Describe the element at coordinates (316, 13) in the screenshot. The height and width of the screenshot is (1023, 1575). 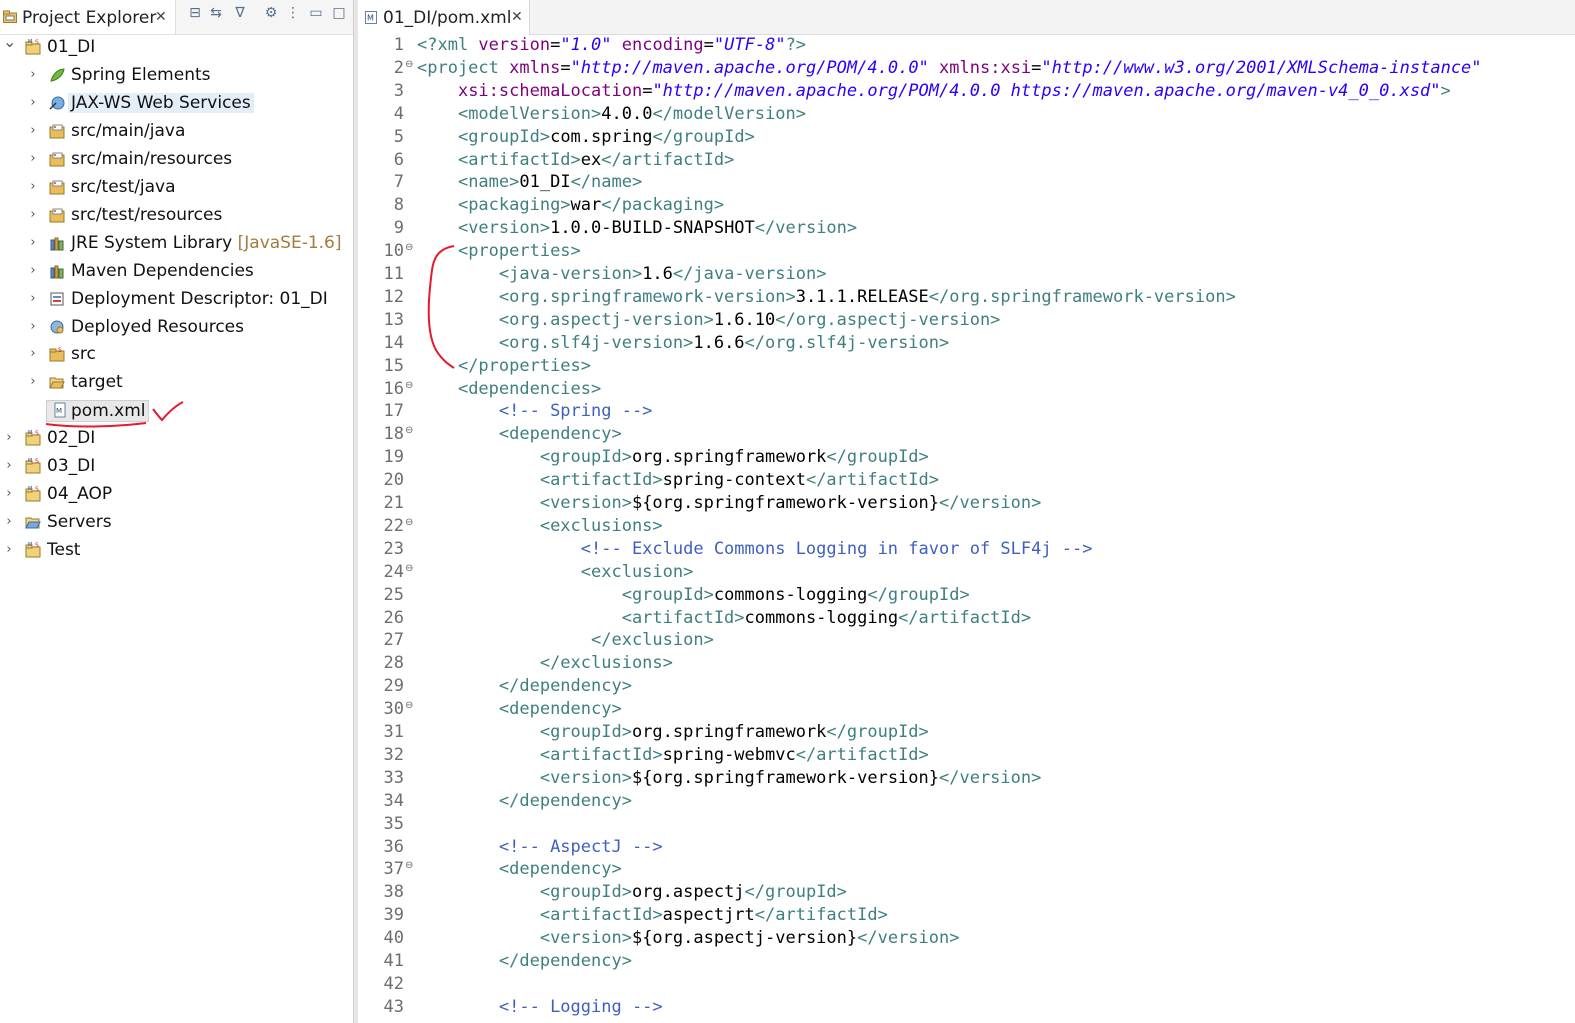
I see `minimize-button: ▭` at that location.